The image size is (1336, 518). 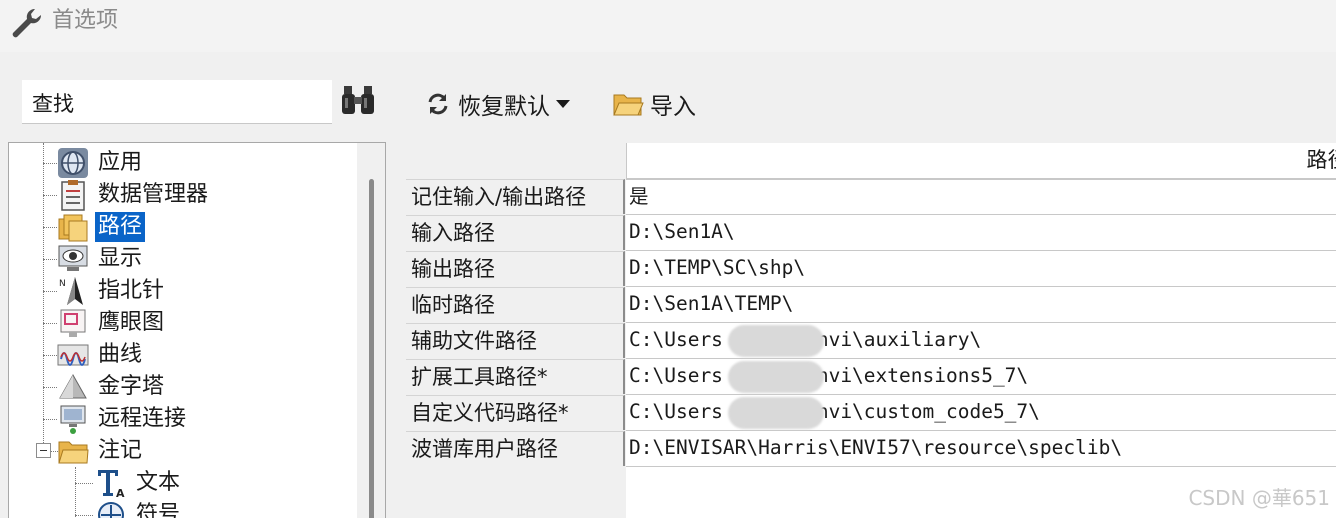 What do you see at coordinates (73, 386) in the screenshot?
I see `pyramid-icon` at bounding box center [73, 386].